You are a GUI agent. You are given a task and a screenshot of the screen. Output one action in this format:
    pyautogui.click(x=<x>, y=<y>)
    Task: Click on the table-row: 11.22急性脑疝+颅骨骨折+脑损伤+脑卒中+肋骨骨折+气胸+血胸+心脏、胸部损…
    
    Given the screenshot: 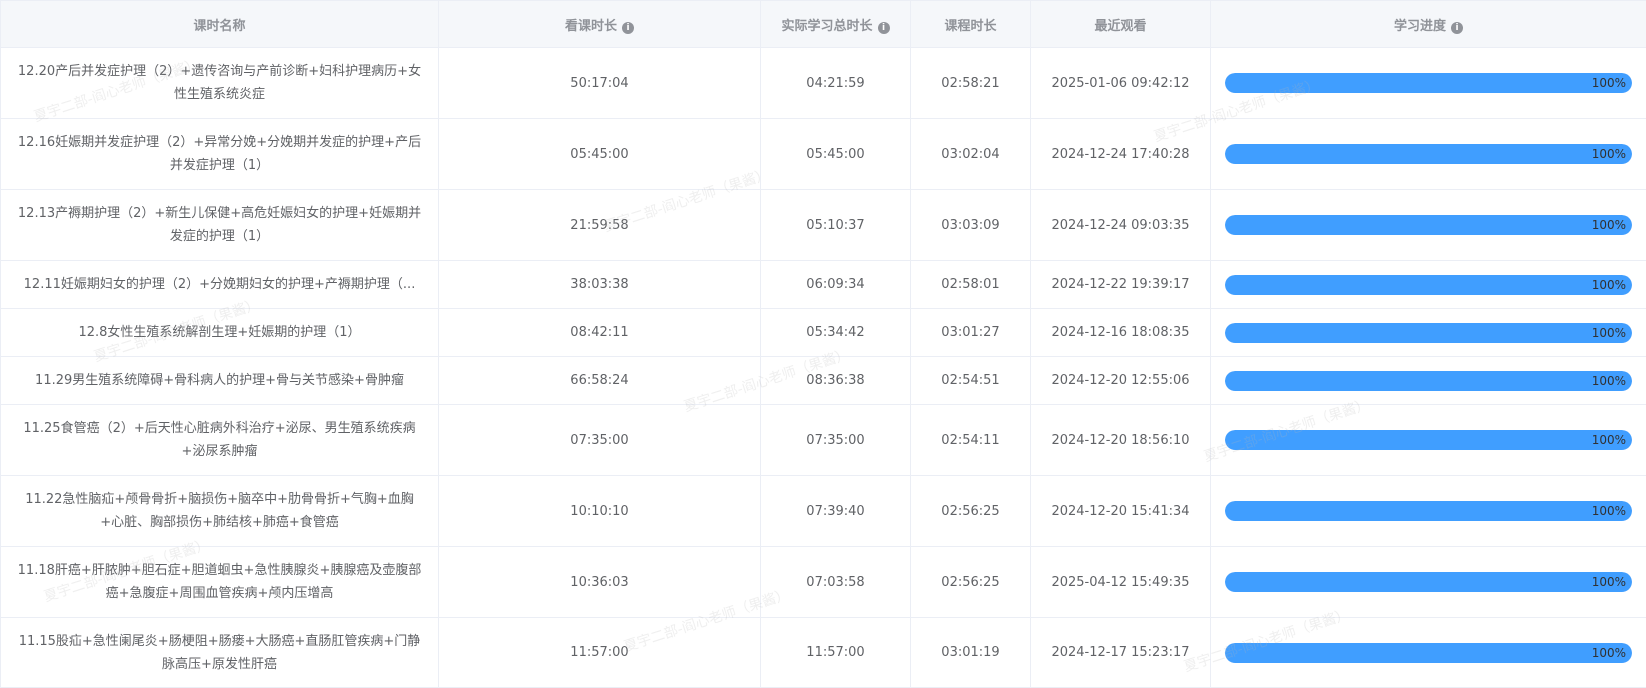 What is the action you would take?
    pyautogui.click(x=823, y=511)
    